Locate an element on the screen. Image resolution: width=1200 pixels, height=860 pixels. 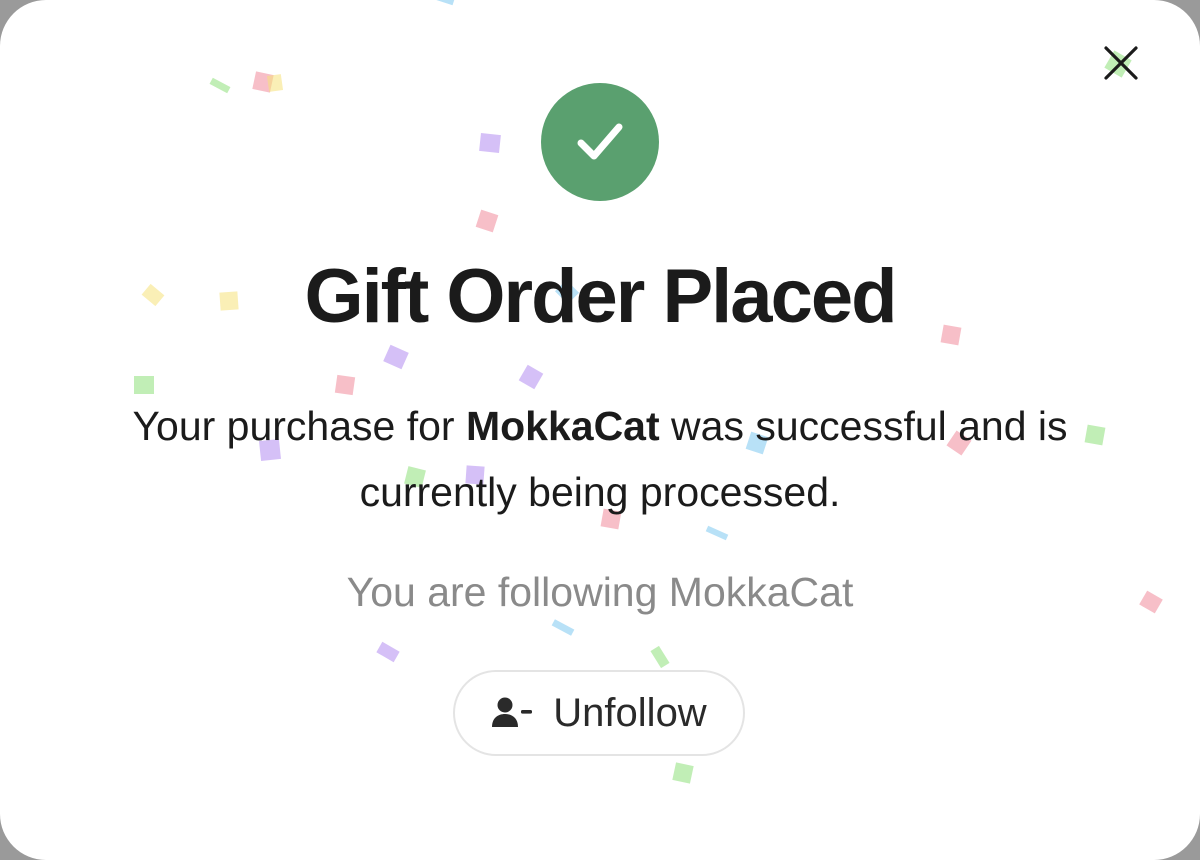
close-icon is located at coordinates (1121, 63).